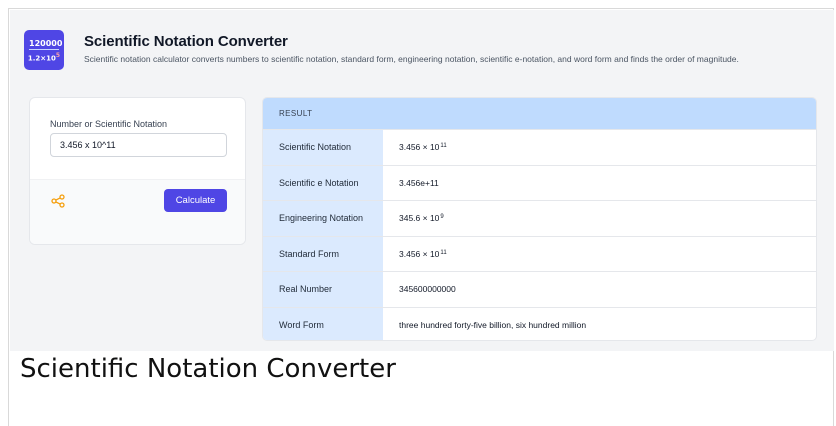 The width and height of the screenshot is (836, 426). What do you see at coordinates (323, 147) in the screenshot?
I see `result-key: Scientific Notation` at bounding box center [323, 147].